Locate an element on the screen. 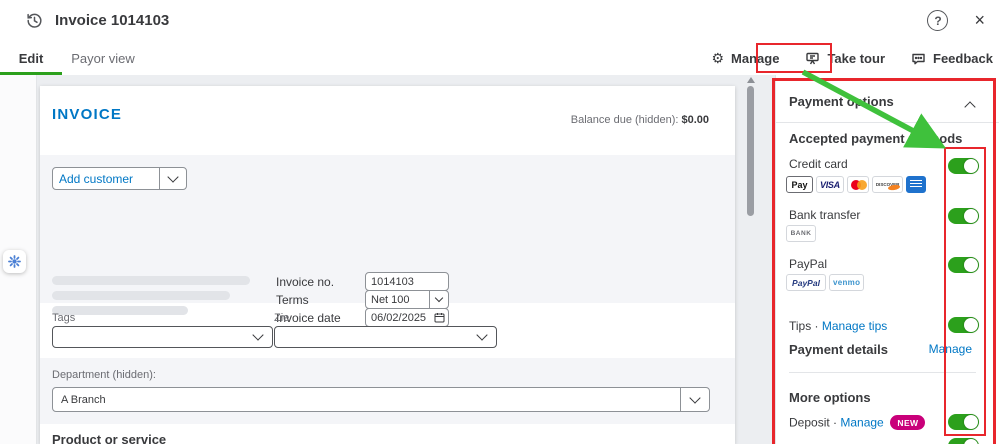 The image size is (999, 444). more-options-heading: More options is located at coordinates (830, 397).